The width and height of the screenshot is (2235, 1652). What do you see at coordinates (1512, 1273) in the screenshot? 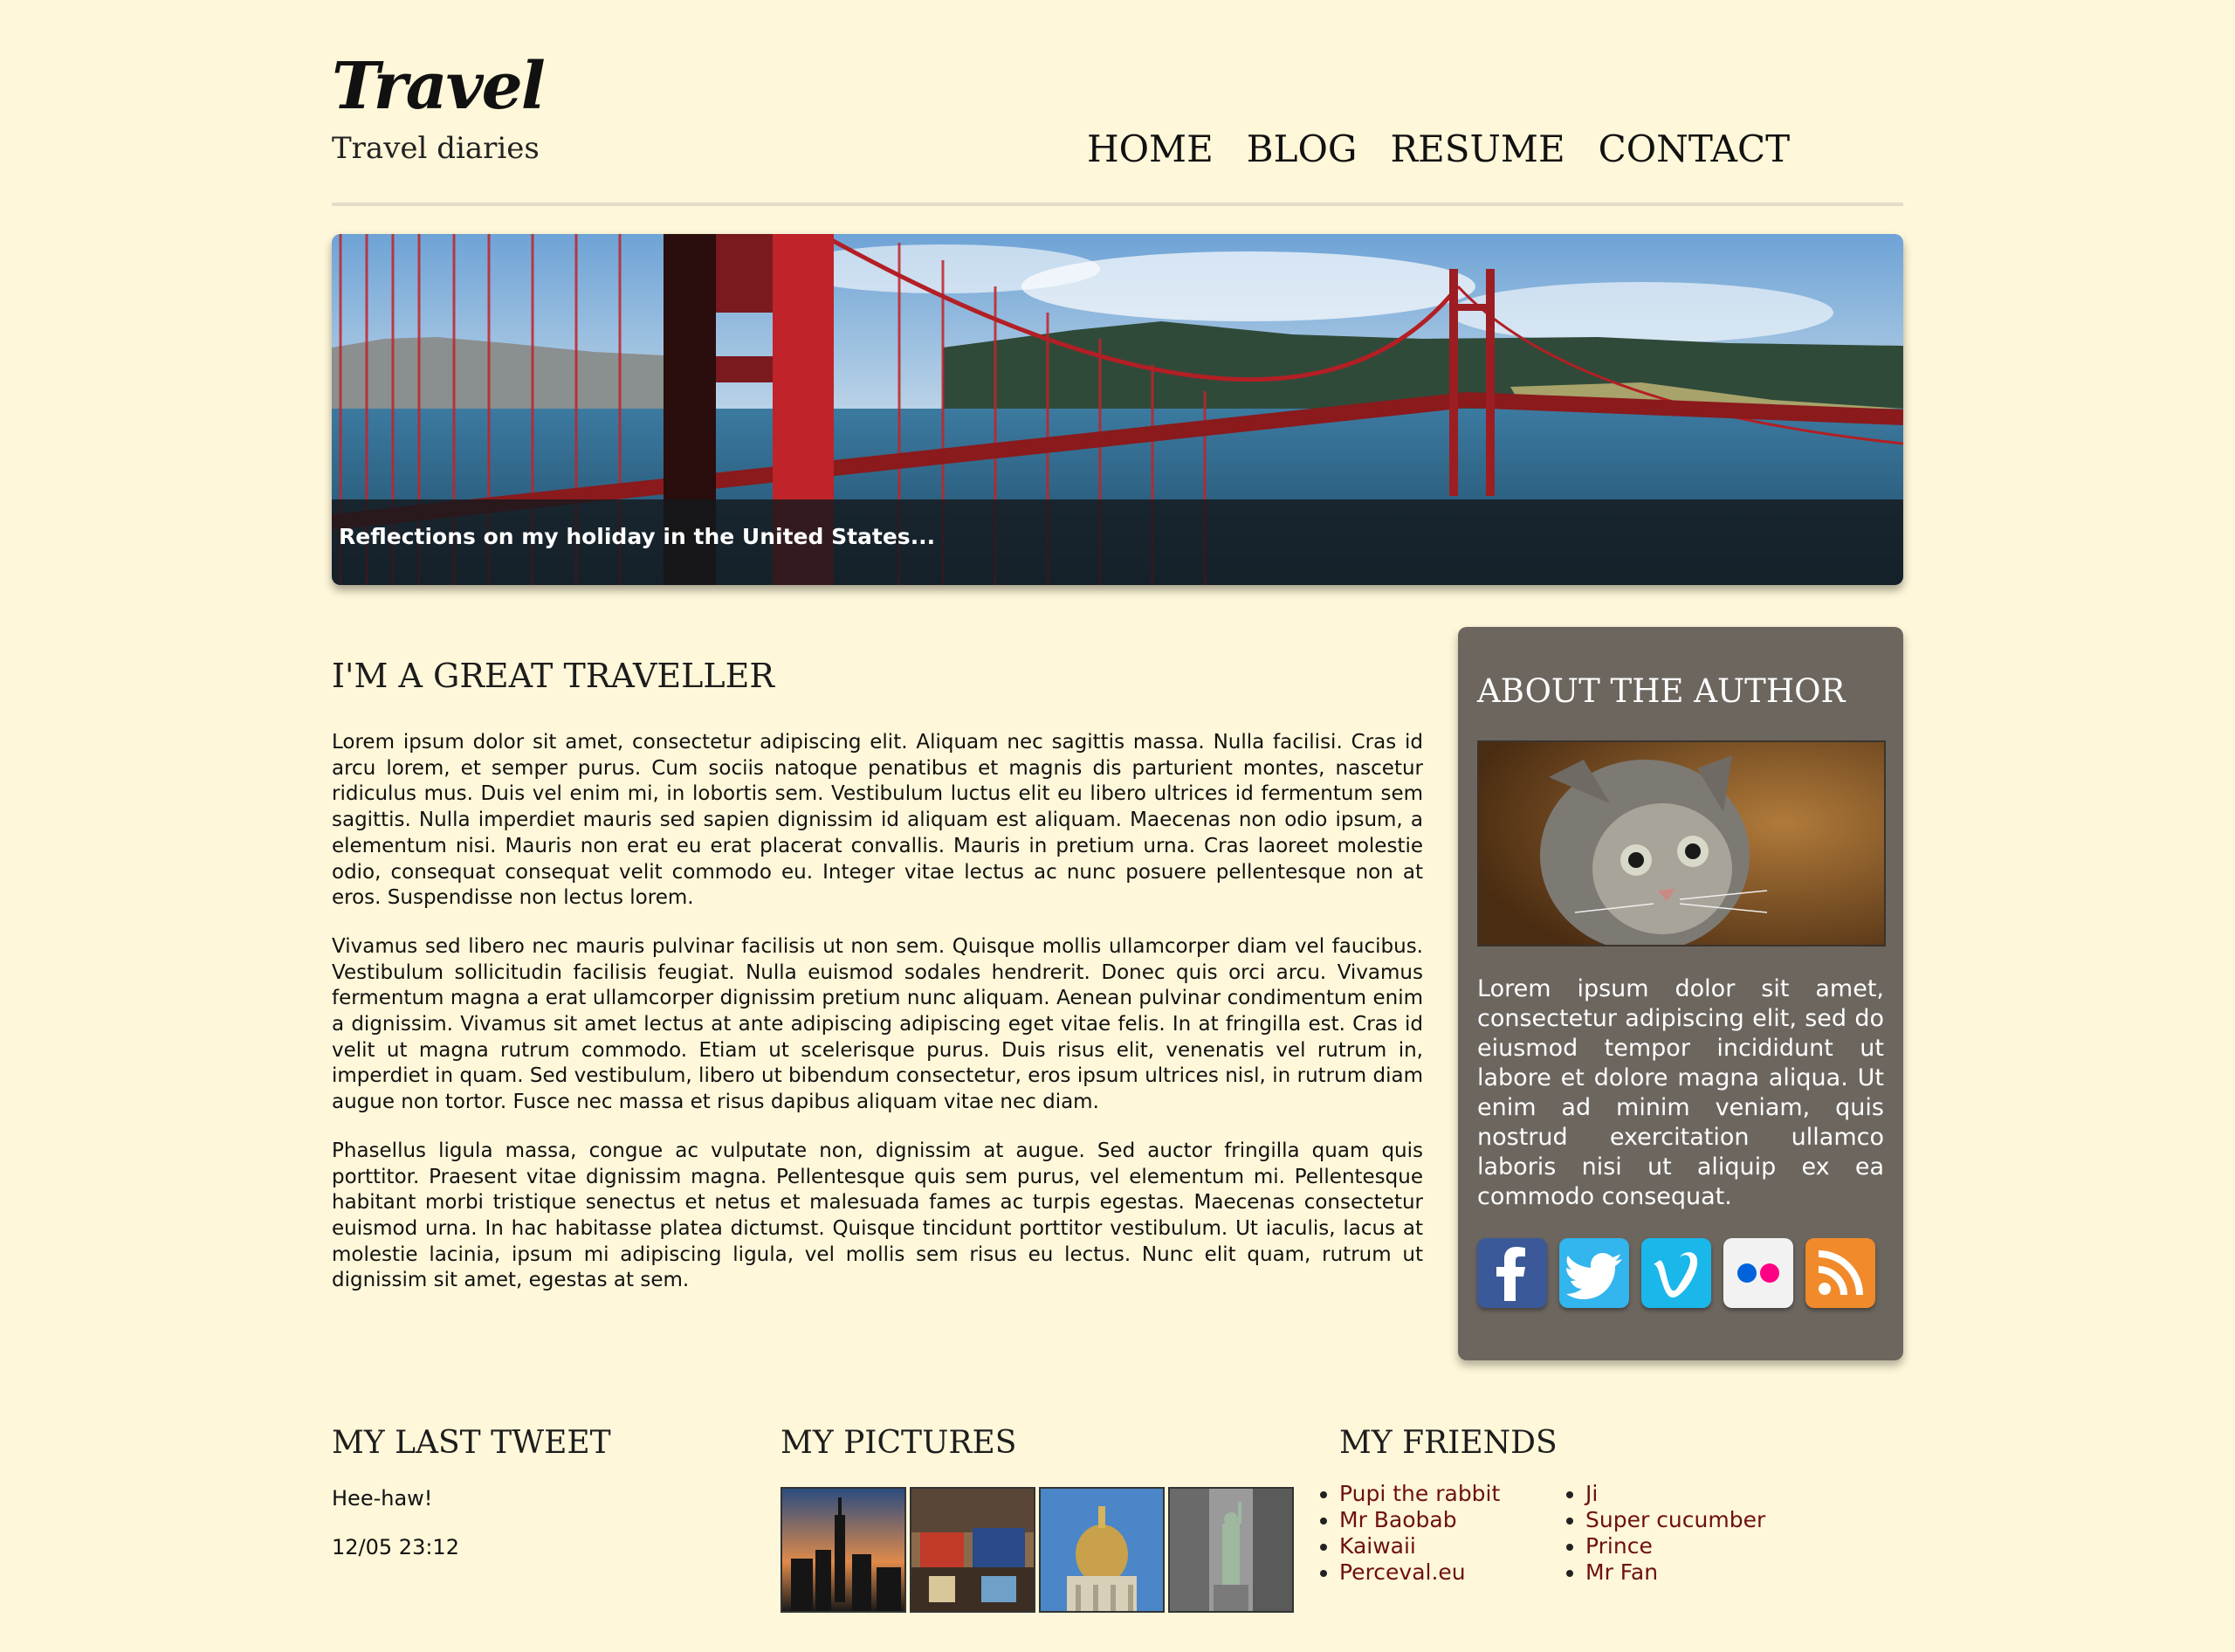
I see `facebook-icon` at bounding box center [1512, 1273].